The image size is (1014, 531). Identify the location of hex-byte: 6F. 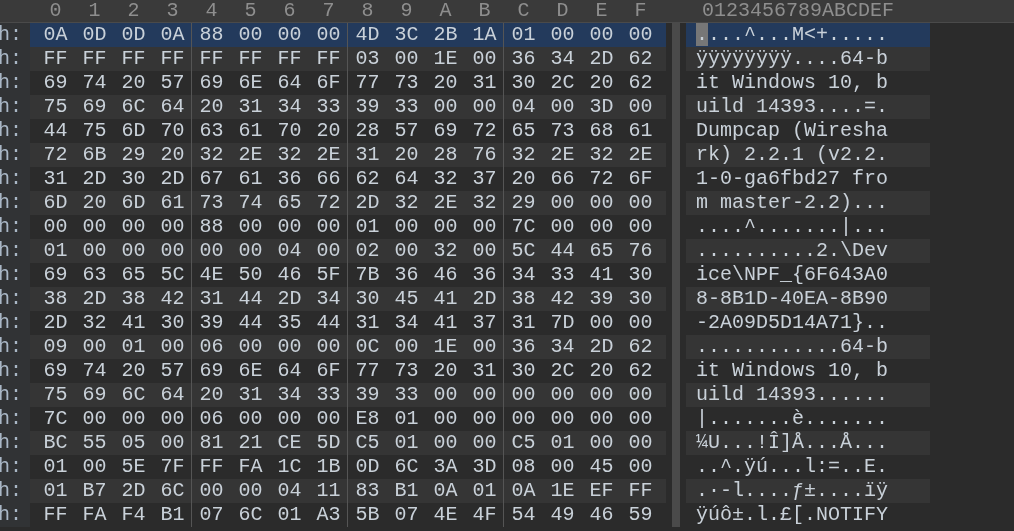
(328, 83).